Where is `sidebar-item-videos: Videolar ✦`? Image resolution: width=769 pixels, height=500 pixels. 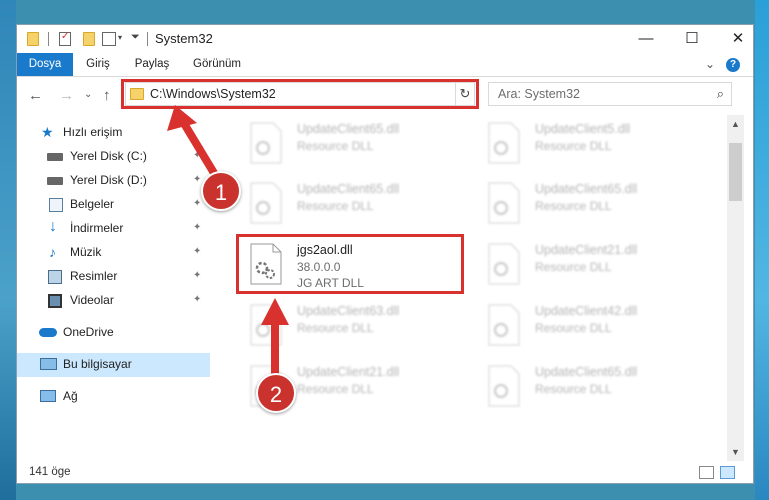 sidebar-item-videos: Videolar ✦ is located at coordinates (113, 301).